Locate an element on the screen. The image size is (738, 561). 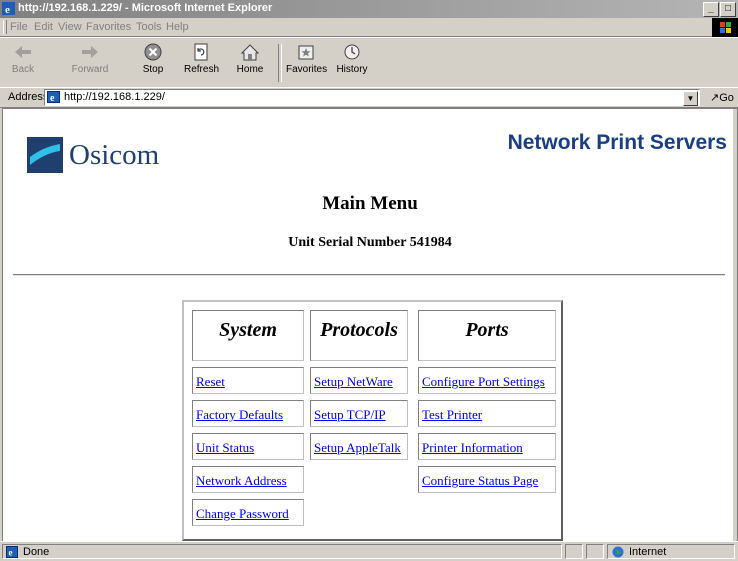
link-test-printer: Test Printer is located at coordinates (452, 414).